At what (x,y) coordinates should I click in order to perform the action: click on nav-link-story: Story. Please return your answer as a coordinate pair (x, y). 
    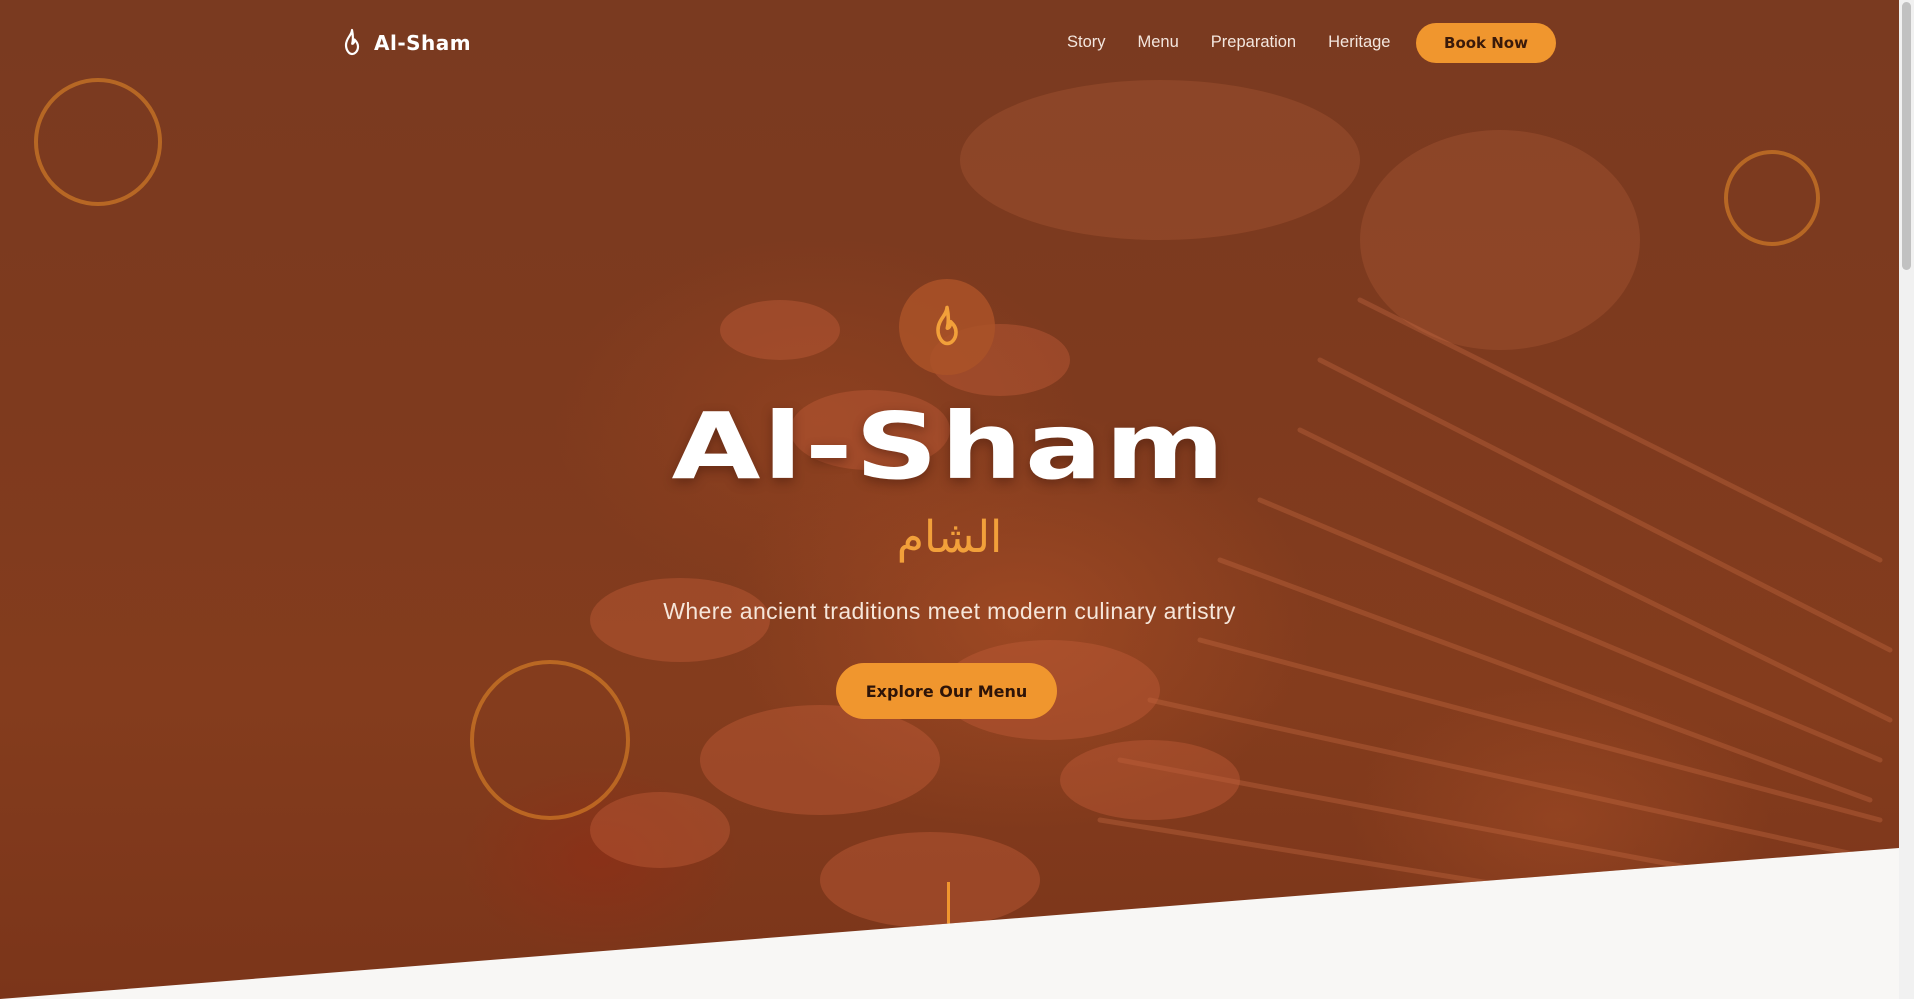
    Looking at the image, I should click on (1086, 42).